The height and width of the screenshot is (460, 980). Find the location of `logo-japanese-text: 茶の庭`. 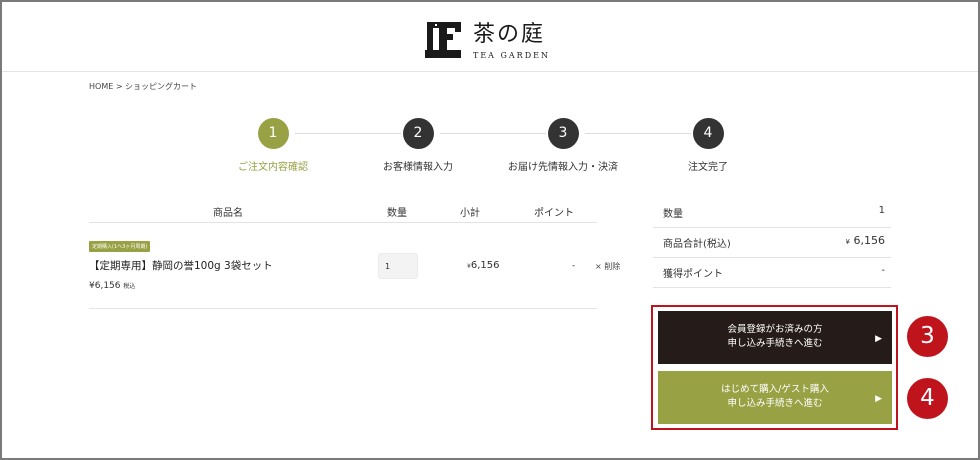

logo-japanese-text: 茶の庭 is located at coordinates (509, 34).